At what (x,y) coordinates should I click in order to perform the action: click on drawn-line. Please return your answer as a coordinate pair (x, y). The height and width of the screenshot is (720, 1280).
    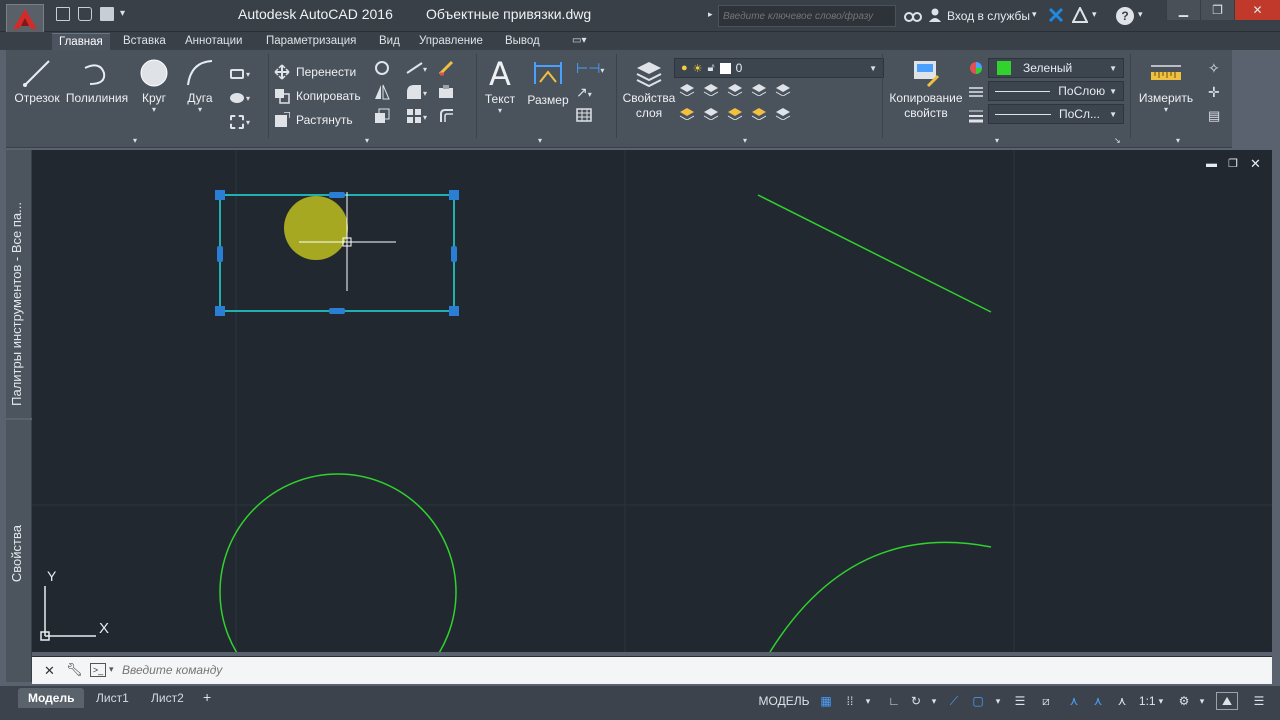
    Looking at the image, I should click on (874, 253).